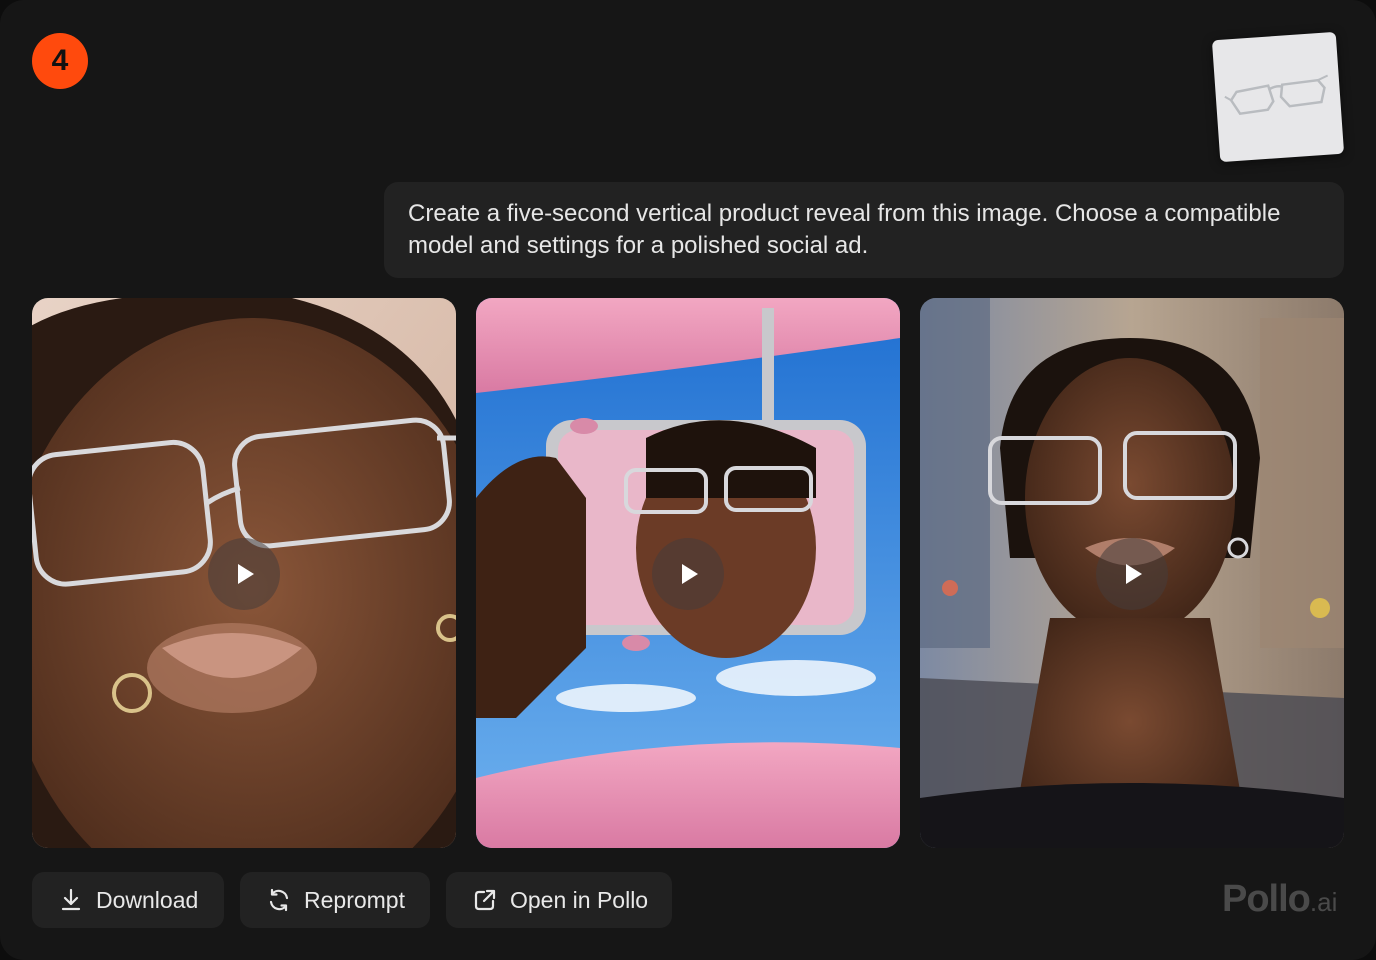 Image resolution: width=1376 pixels, height=960 pixels. I want to click on brand-logo: Pollo .ai, so click(1279, 901).